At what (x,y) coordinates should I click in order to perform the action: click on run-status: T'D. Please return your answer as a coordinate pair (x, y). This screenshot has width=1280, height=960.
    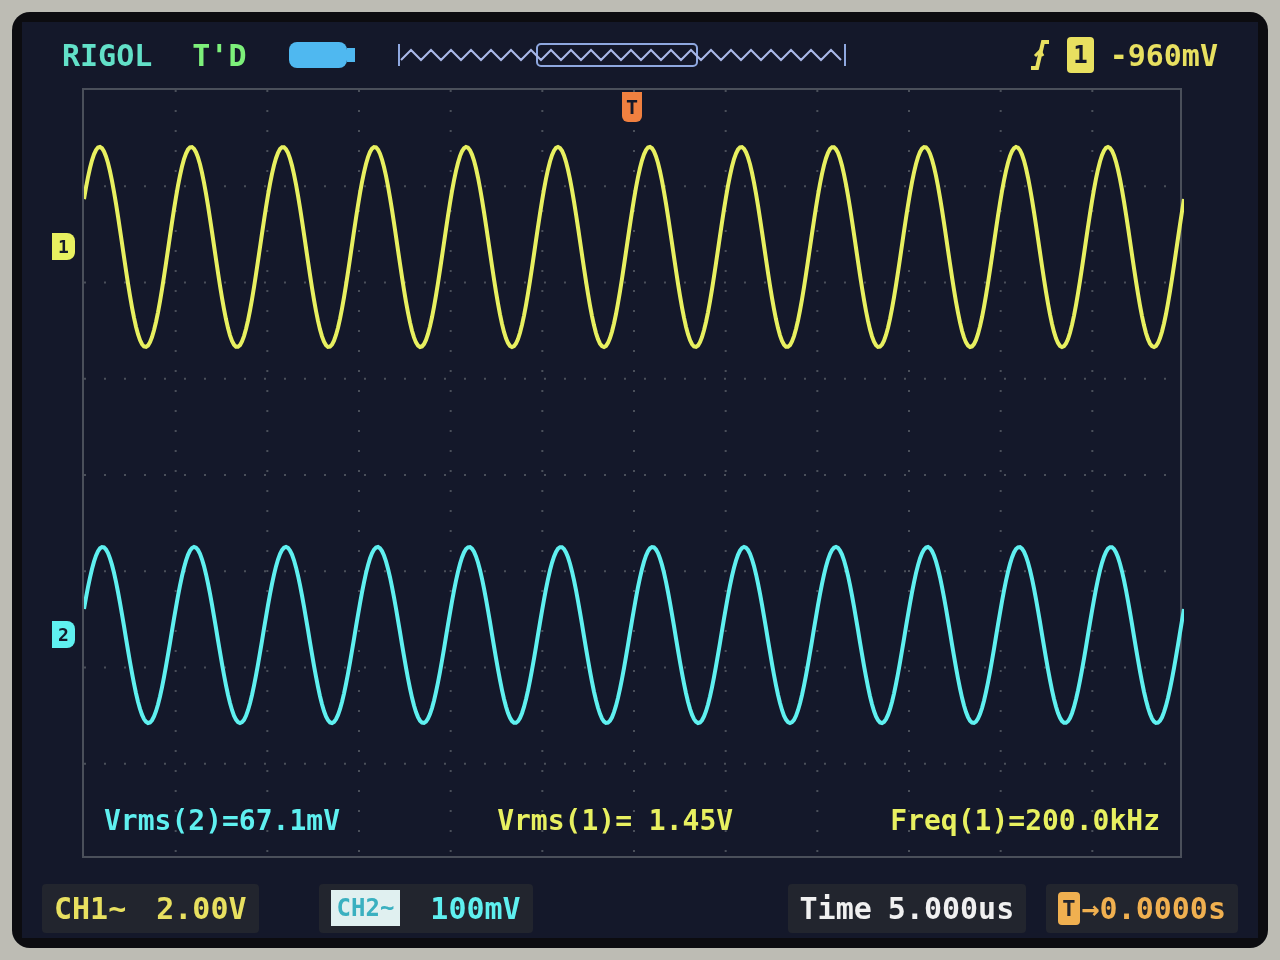
    Looking at the image, I should click on (219, 55).